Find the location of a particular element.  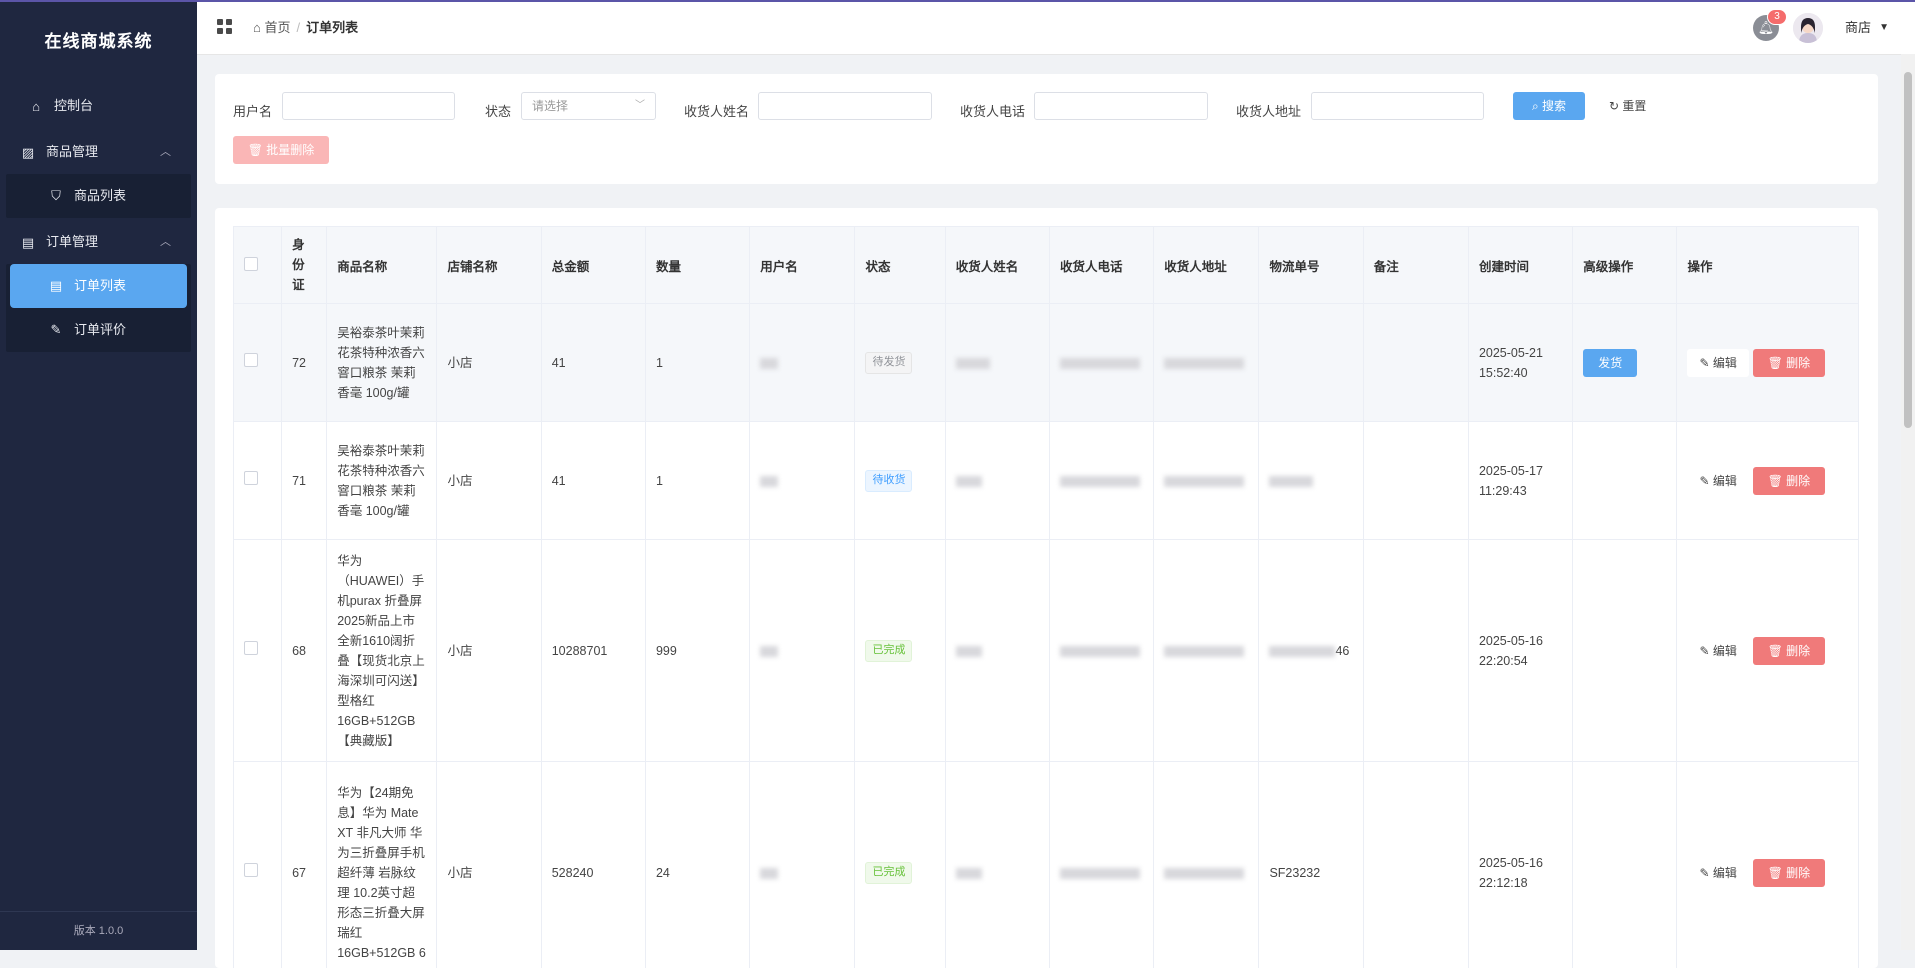

page-scrollbar is located at coordinates (1908, 502).